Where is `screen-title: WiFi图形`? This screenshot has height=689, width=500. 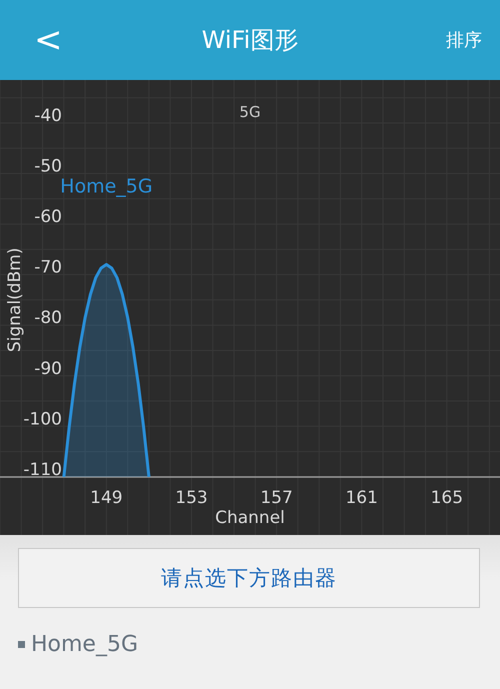
screen-title: WiFi图形 is located at coordinates (250, 40).